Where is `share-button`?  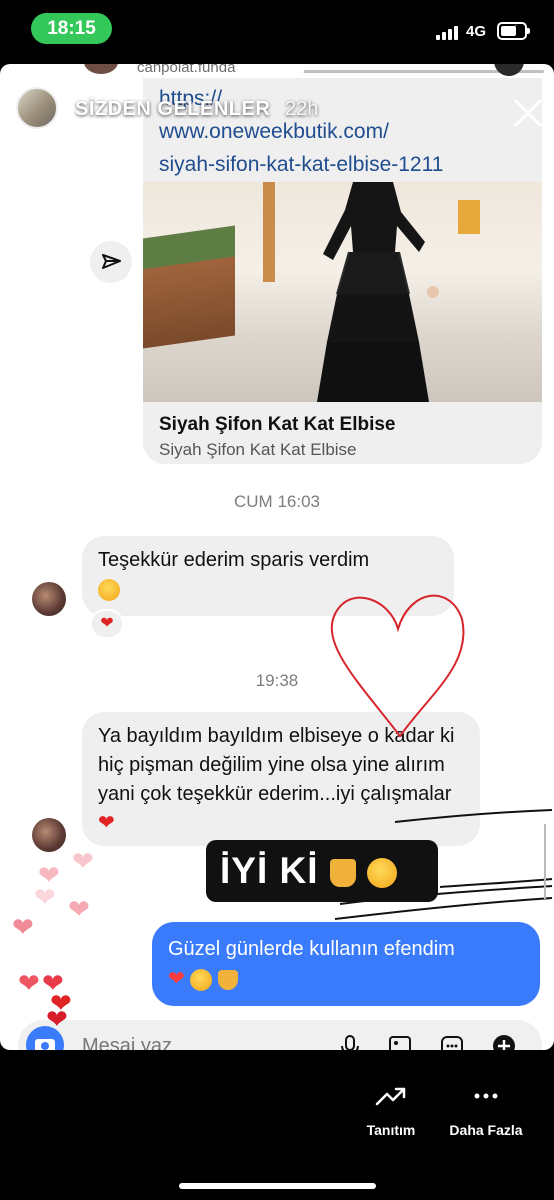
share-button is located at coordinates (111, 262).